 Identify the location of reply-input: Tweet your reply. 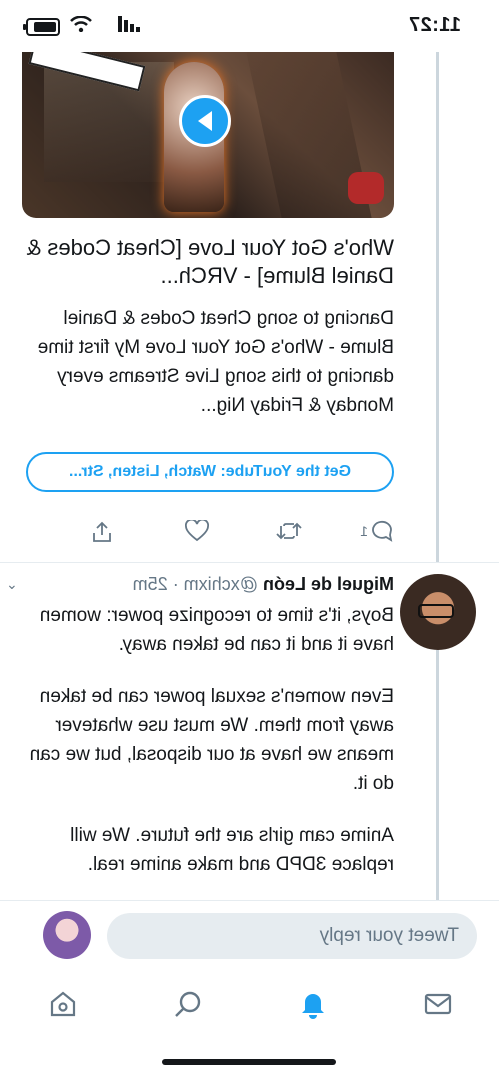
(292, 936).